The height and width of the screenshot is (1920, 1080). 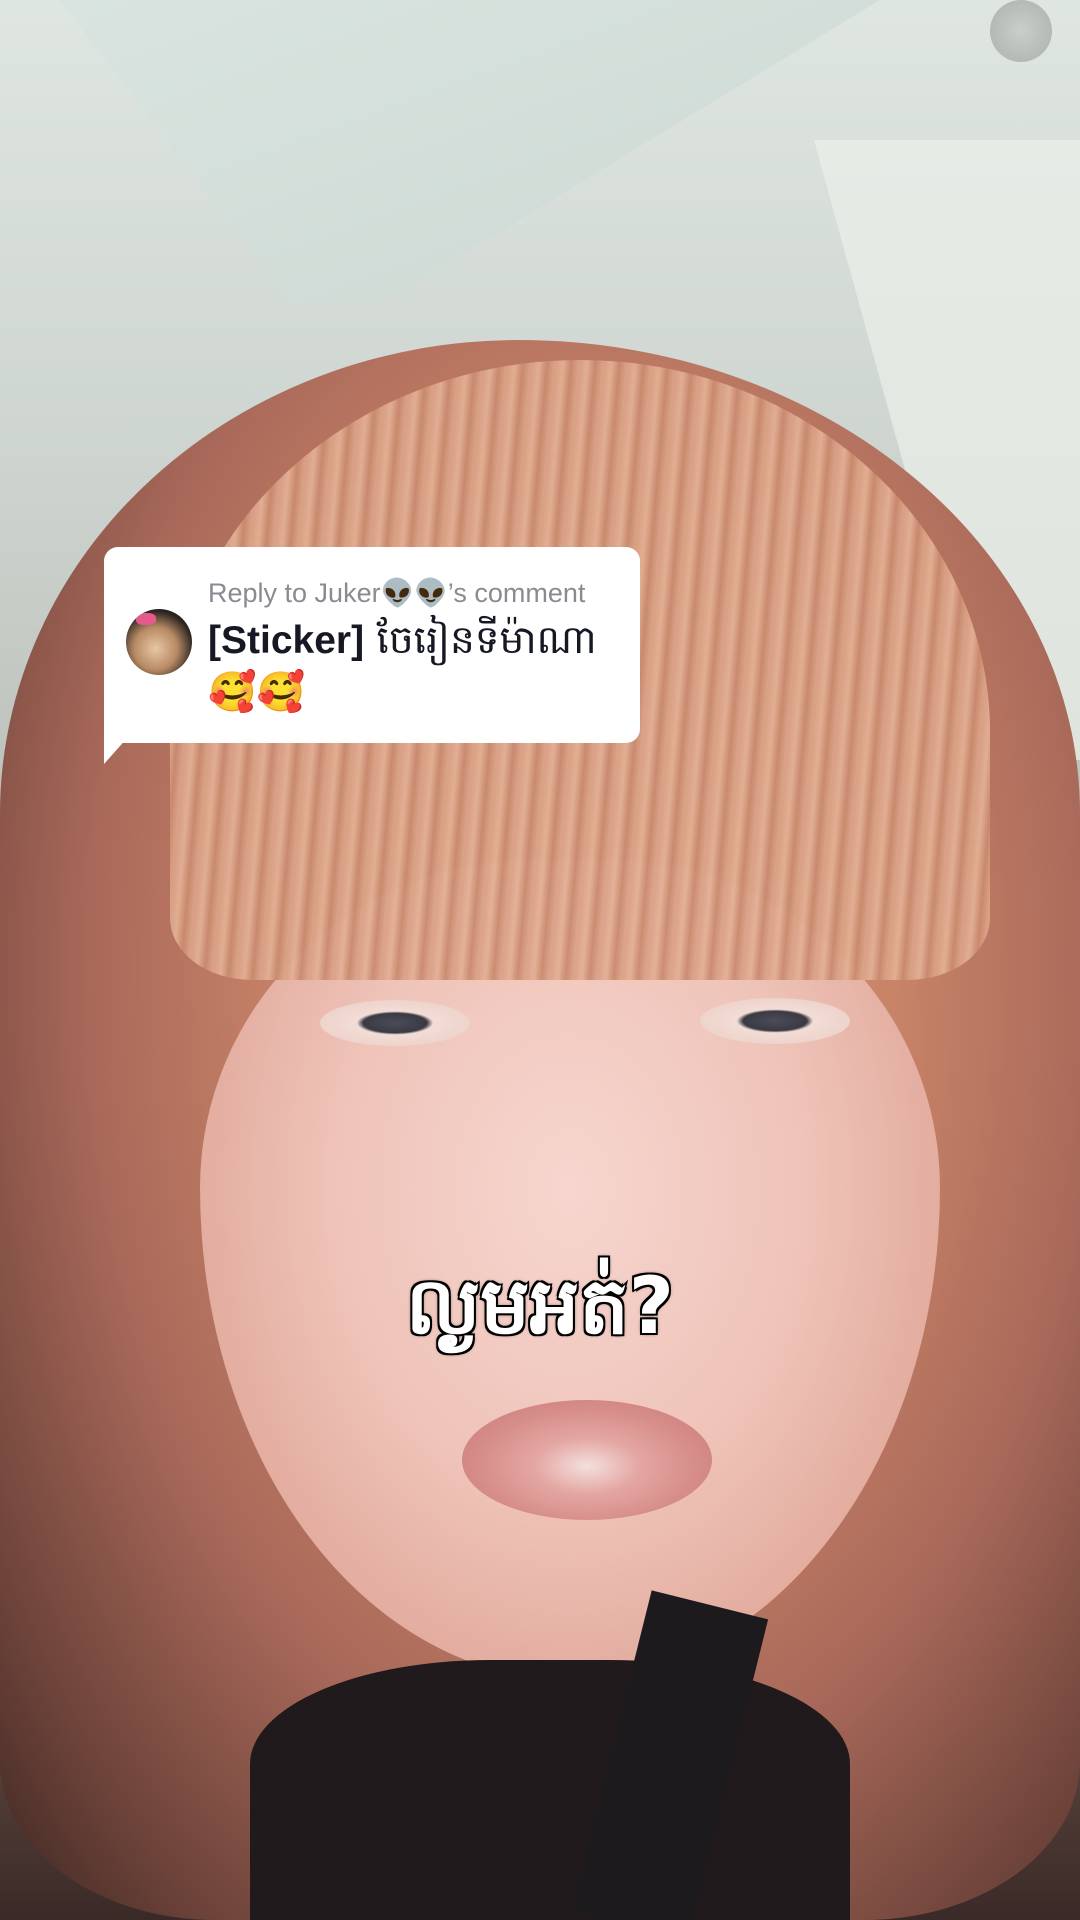 I want to click on ceiling-light, so click(x=1021, y=31).